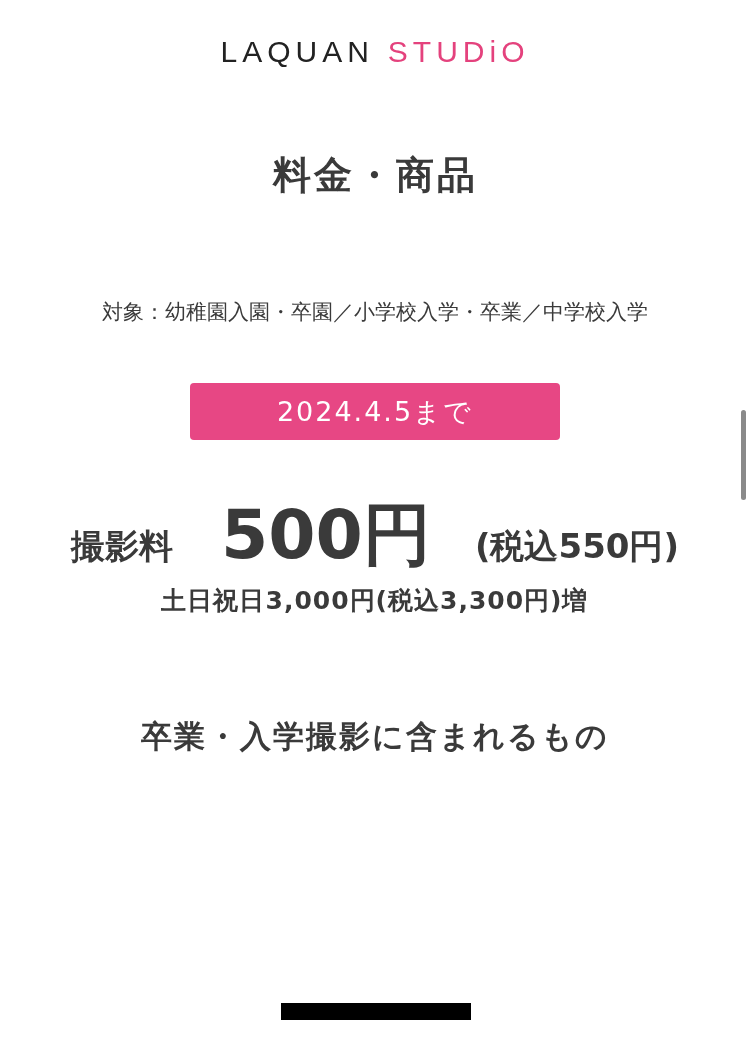 Image resolution: width=750 pixels, height=1050 pixels. I want to click on page-title: 料金・商品, so click(375, 175).